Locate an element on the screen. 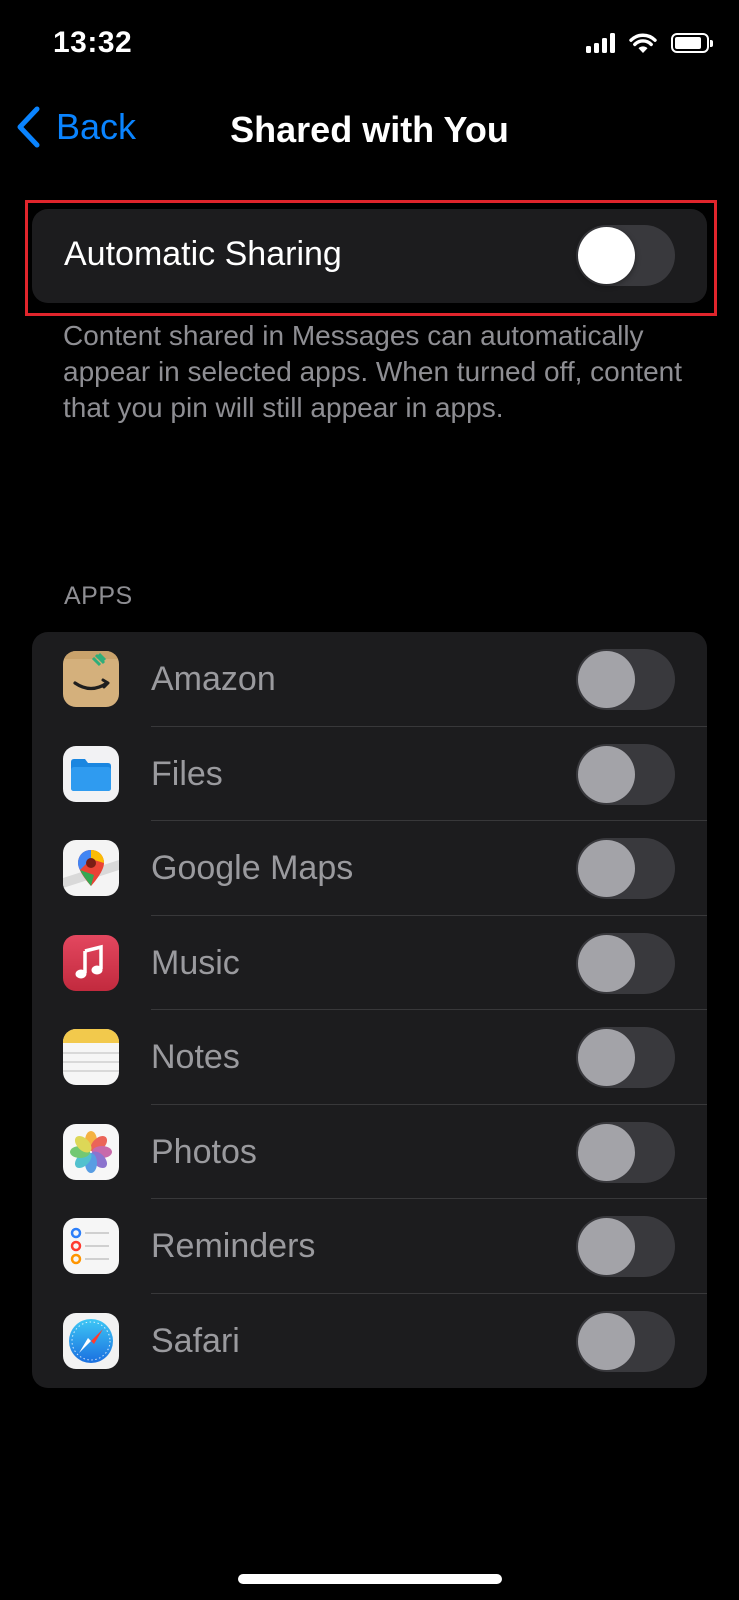 The height and width of the screenshot is (1600, 739). app-row-reminders: Reminders is located at coordinates (369, 1246).